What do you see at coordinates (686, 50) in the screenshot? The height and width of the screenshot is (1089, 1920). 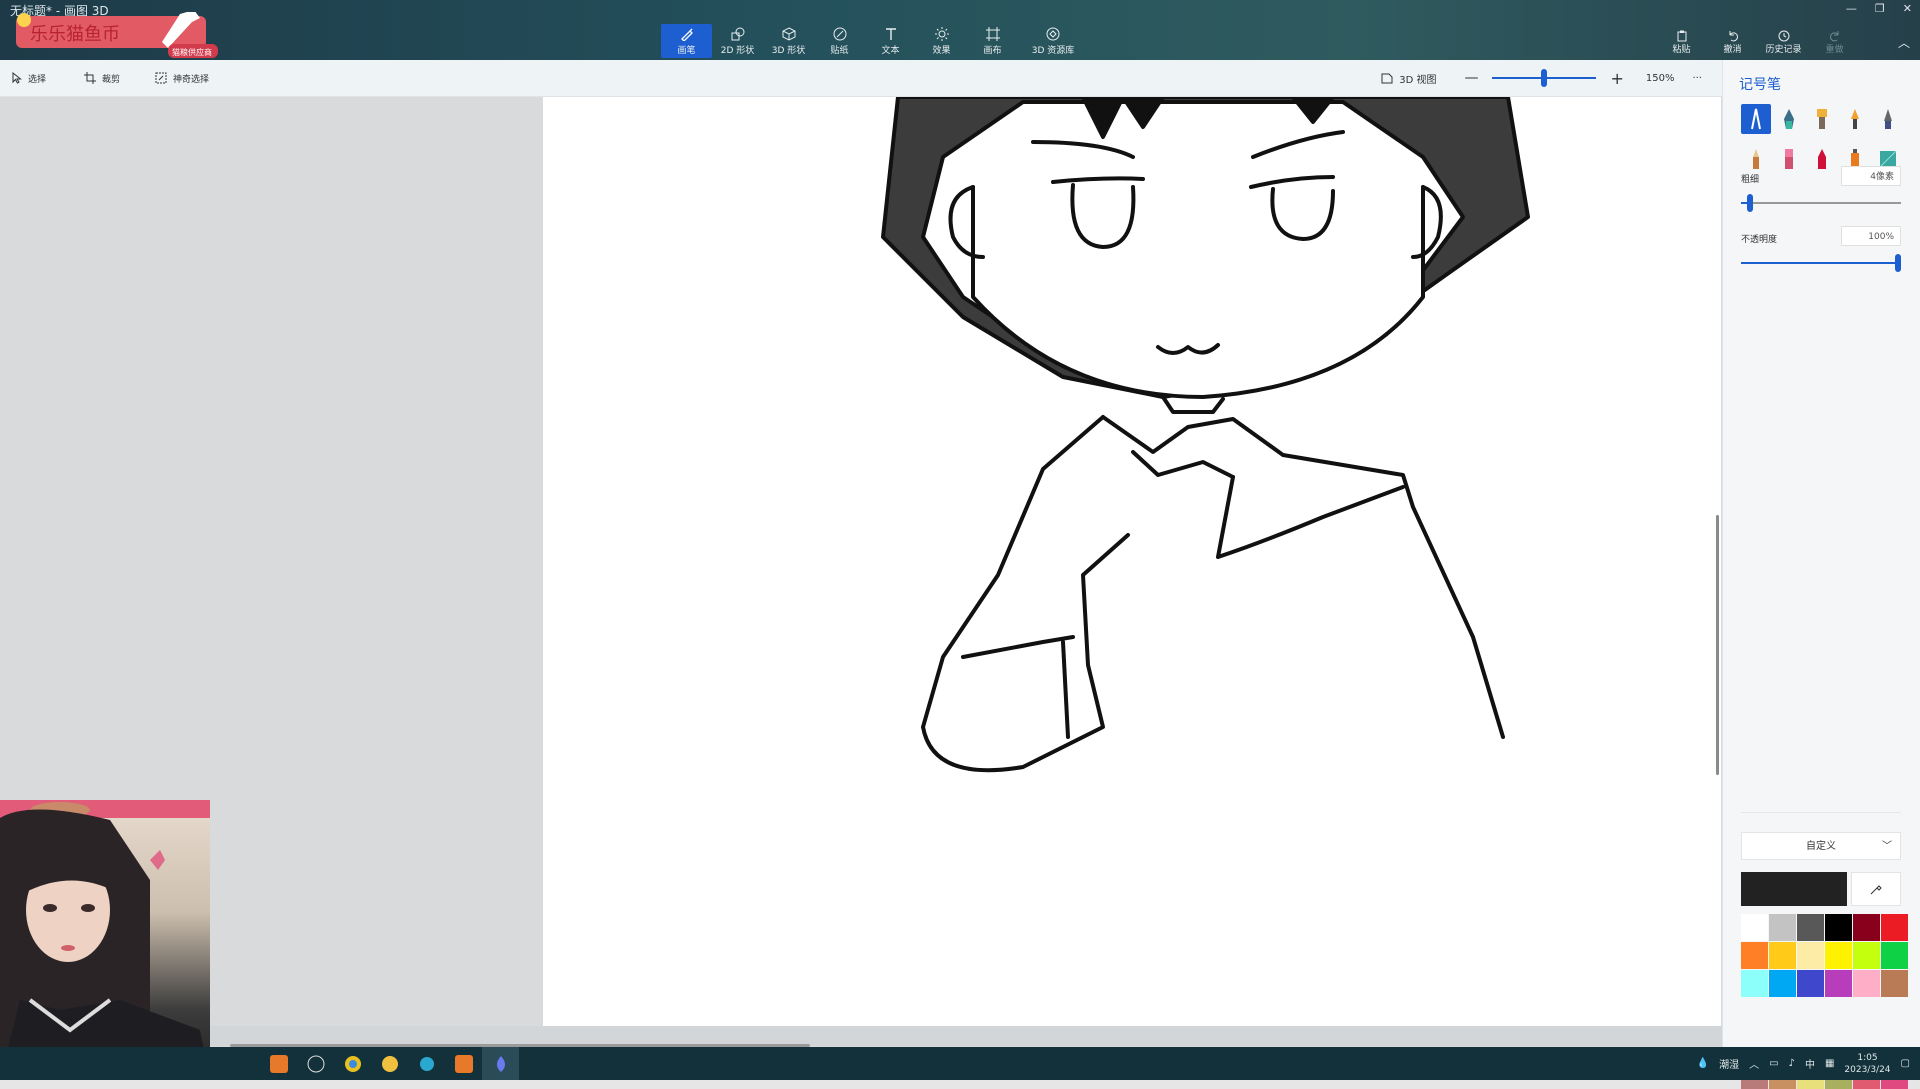 I see `tool-label: 画笔` at bounding box center [686, 50].